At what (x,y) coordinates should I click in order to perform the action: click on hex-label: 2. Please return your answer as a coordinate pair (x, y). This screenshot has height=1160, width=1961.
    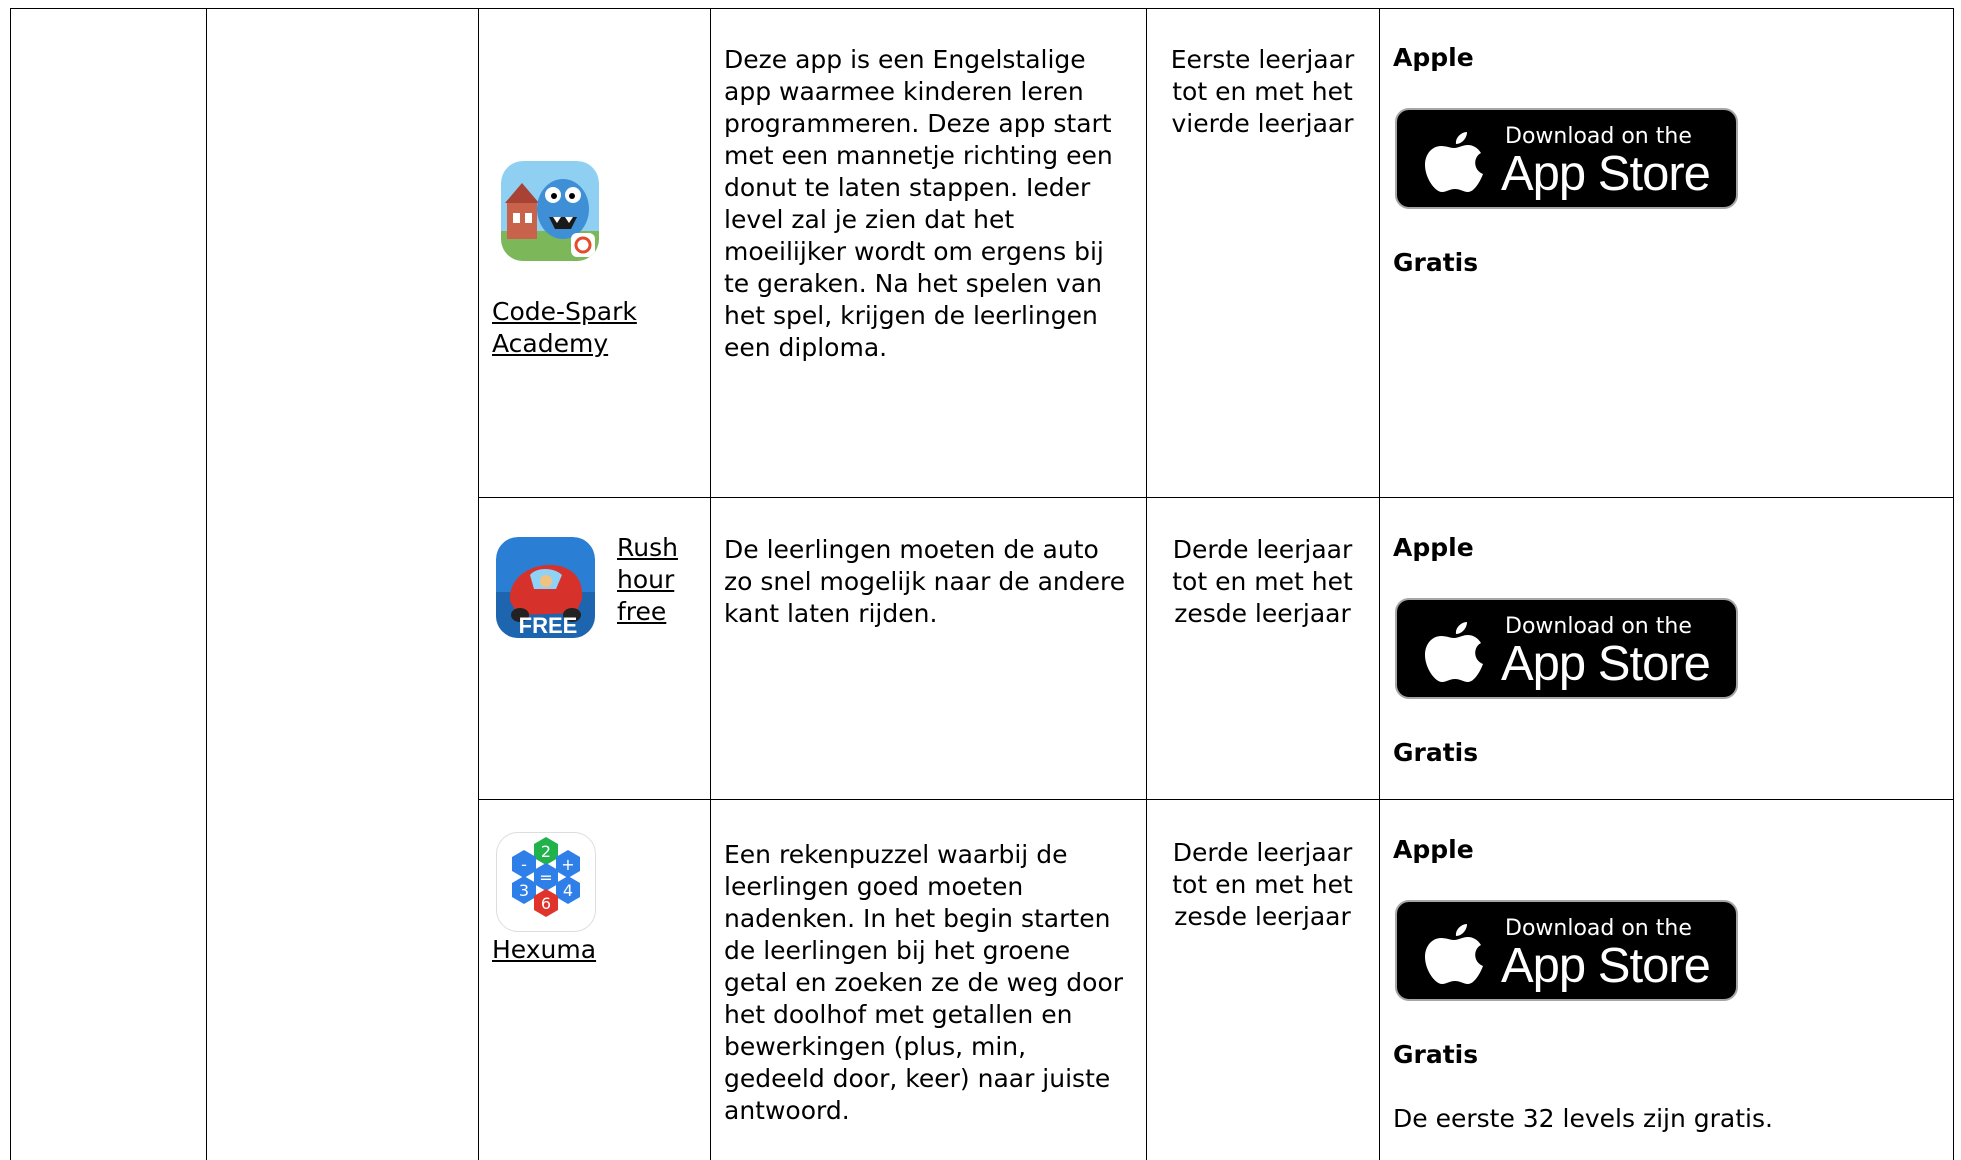
    Looking at the image, I should click on (546, 851).